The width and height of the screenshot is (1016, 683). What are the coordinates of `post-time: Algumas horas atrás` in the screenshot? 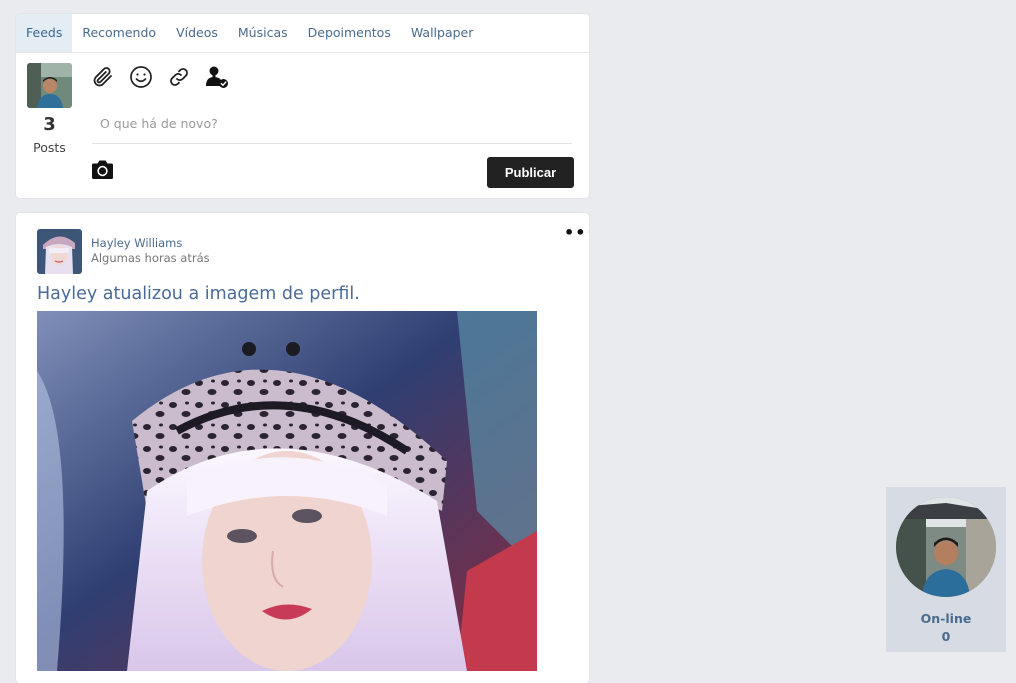 It's located at (150, 258).